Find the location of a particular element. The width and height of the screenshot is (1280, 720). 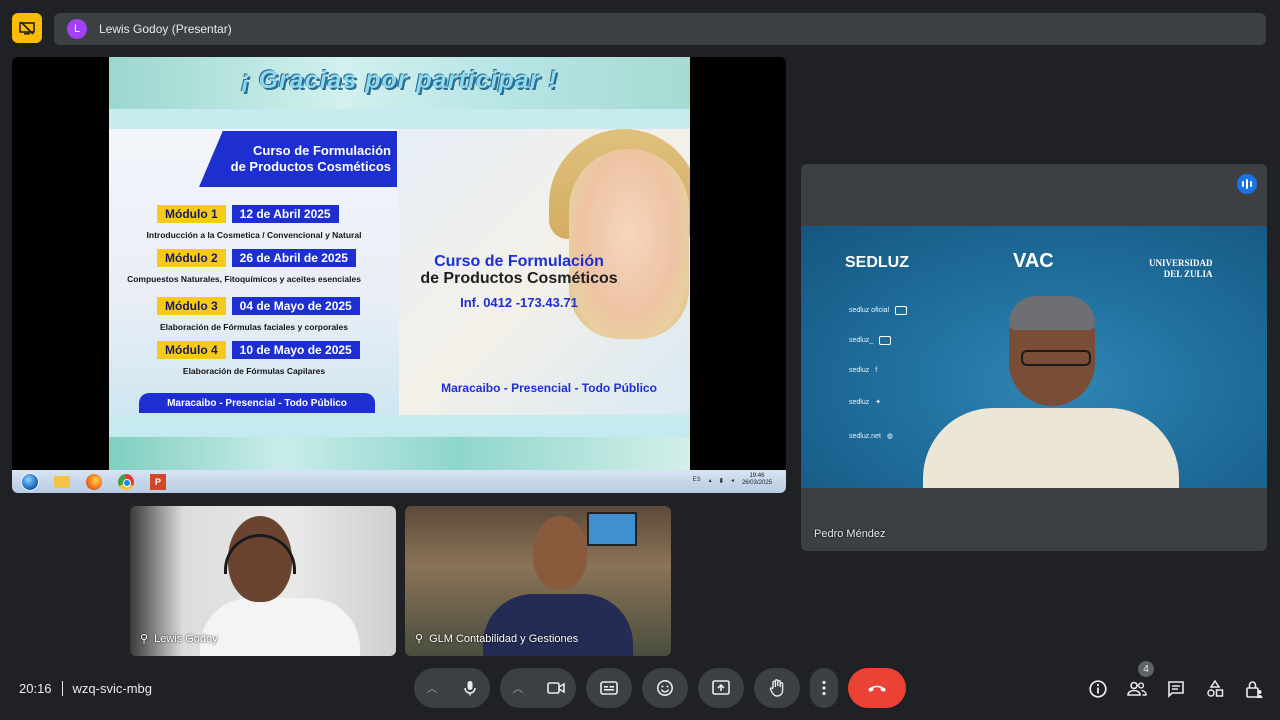

presenter-label: Lewis Godoy (Presentar) is located at coordinates (165, 29).